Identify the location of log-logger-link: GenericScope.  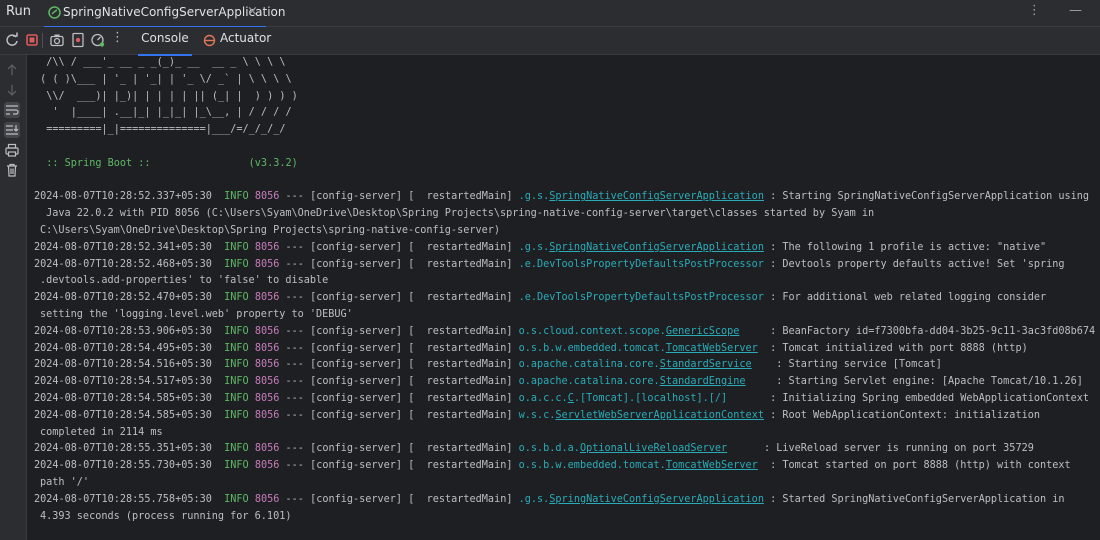
(703, 331).